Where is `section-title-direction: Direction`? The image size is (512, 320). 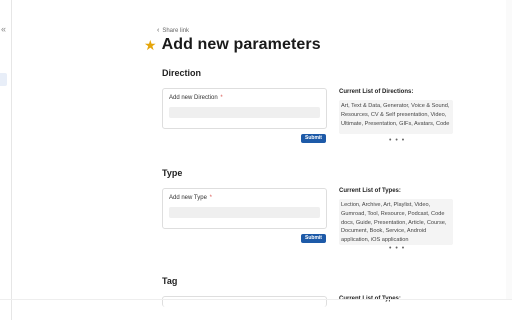
section-title-direction: Direction is located at coordinates (182, 73).